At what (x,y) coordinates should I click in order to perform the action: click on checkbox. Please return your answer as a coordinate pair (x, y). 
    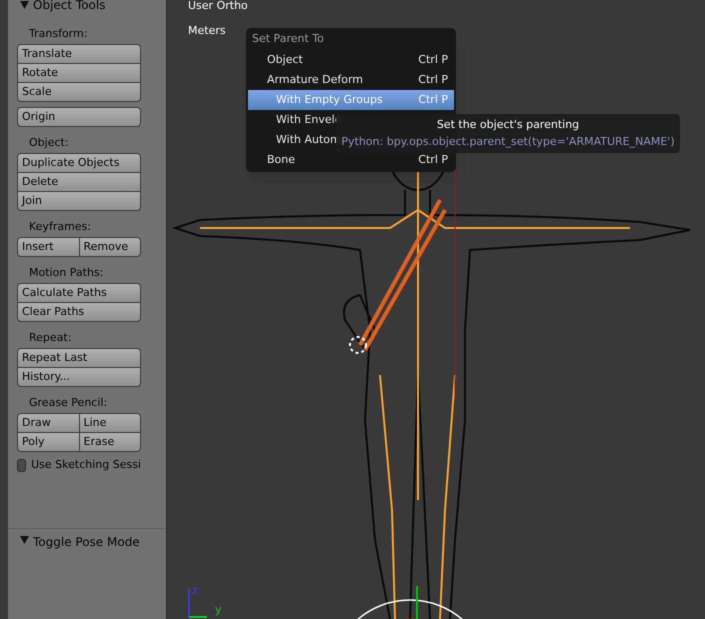
    Looking at the image, I should click on (21, 465).